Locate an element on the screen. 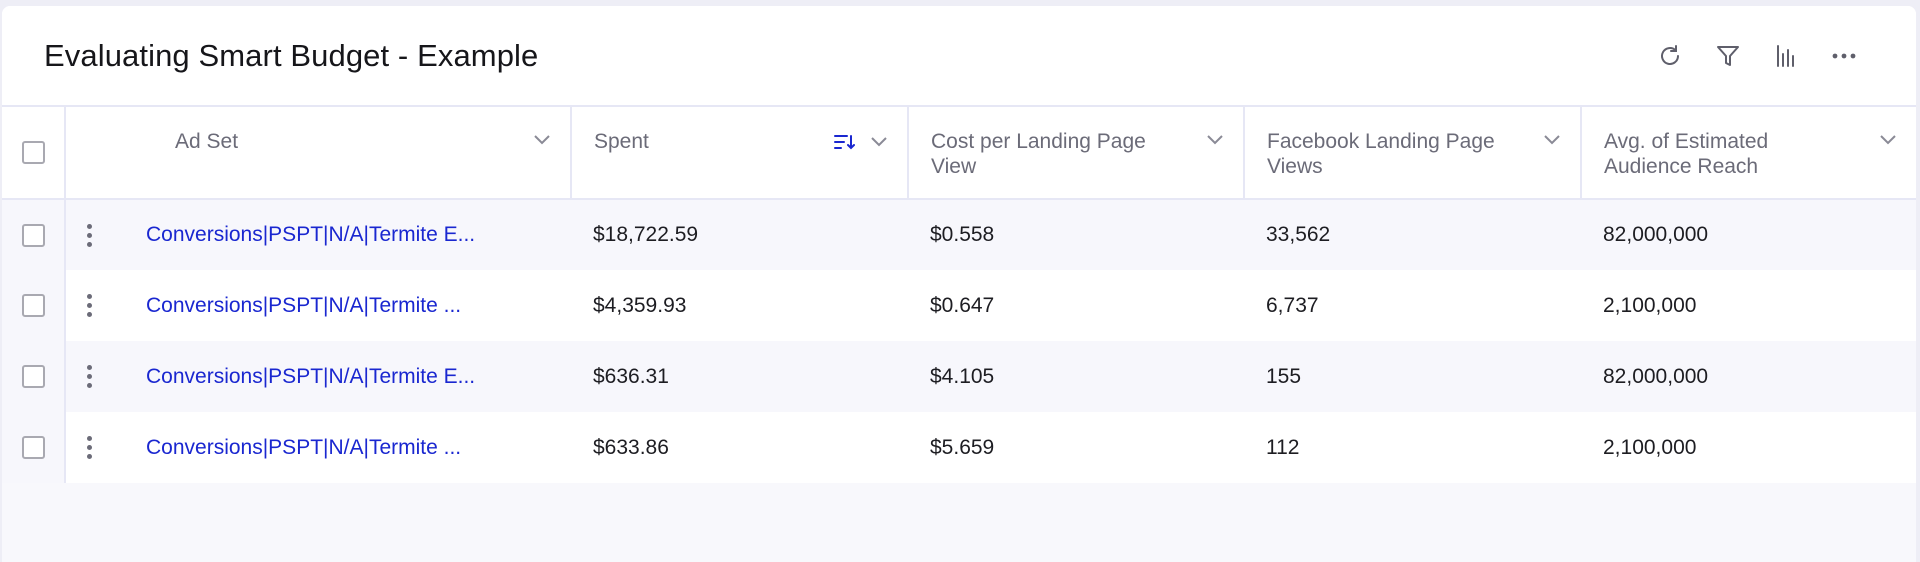 The image size is (1920, 562). refresh-button is located at coordinates (1670, 56).